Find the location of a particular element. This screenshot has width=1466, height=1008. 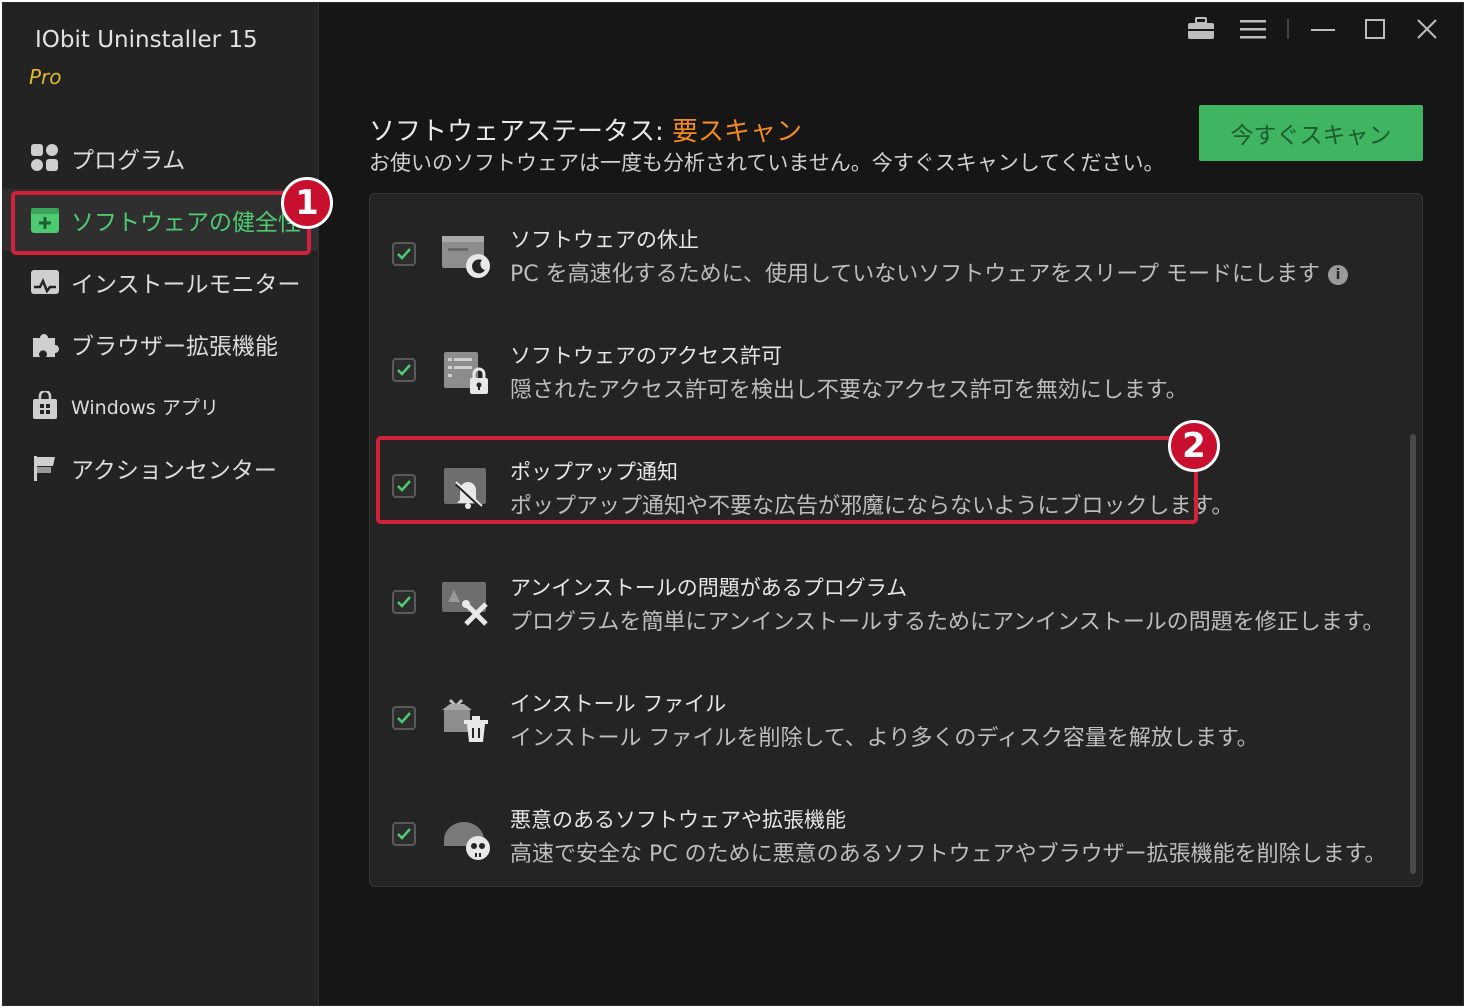

sidebar-item-label: アクションセンター is located at coordinates (174, 471).